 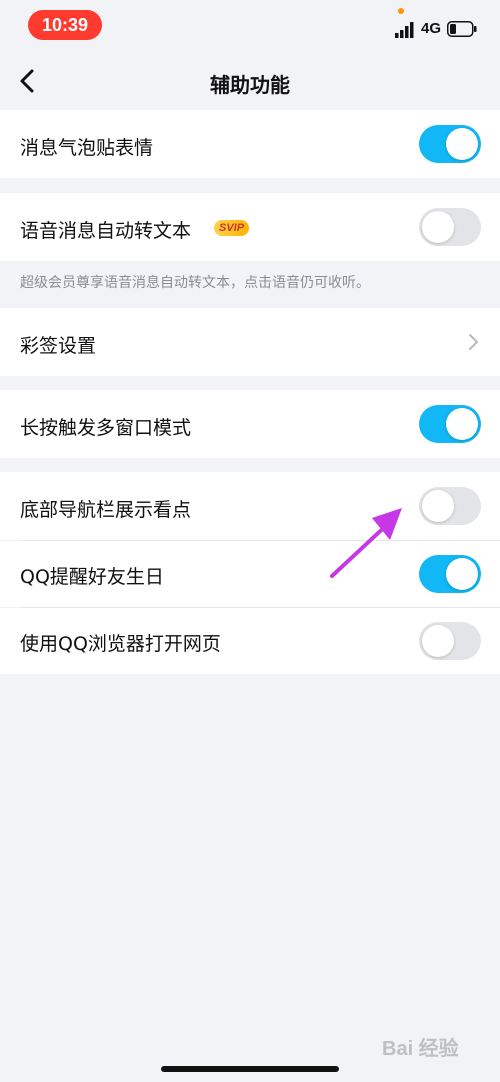 What do you see at coordinates (250, 574) in the screenshot?
I see `setting-row-qq-birthday-reminder: QQ提醒好友生日` at bounding box center [250, 574].